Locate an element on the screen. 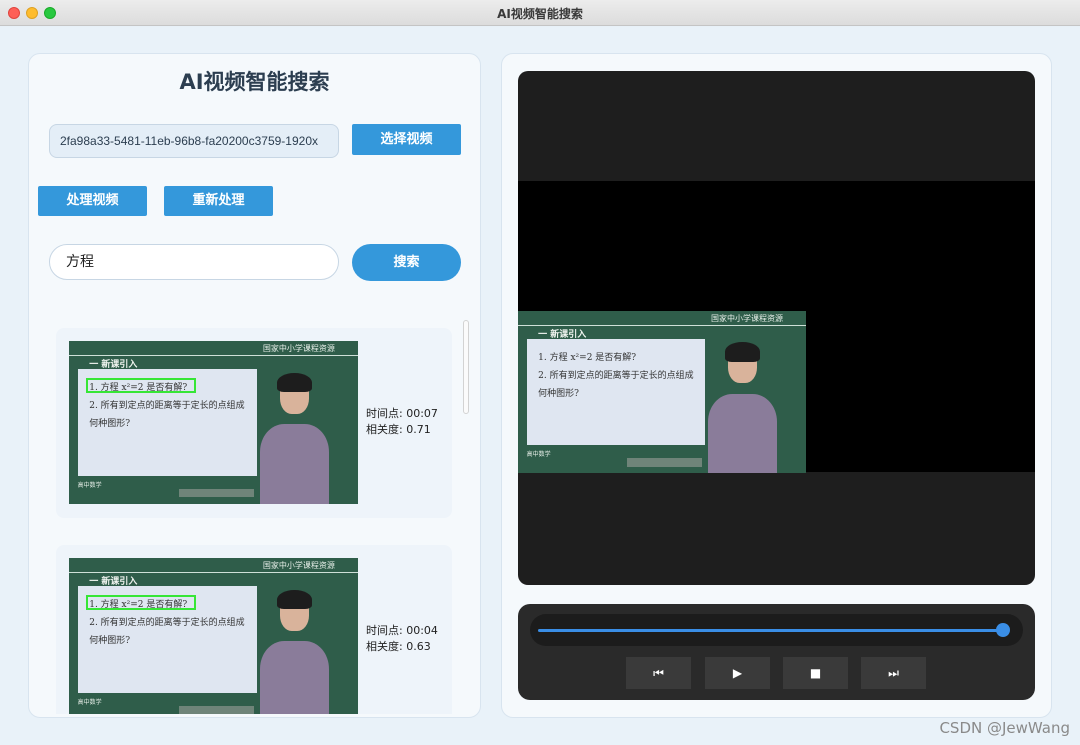 The width and height of the screenshot is (1080, 745). search-button: 搜索 is located at coordinates (406, 262).